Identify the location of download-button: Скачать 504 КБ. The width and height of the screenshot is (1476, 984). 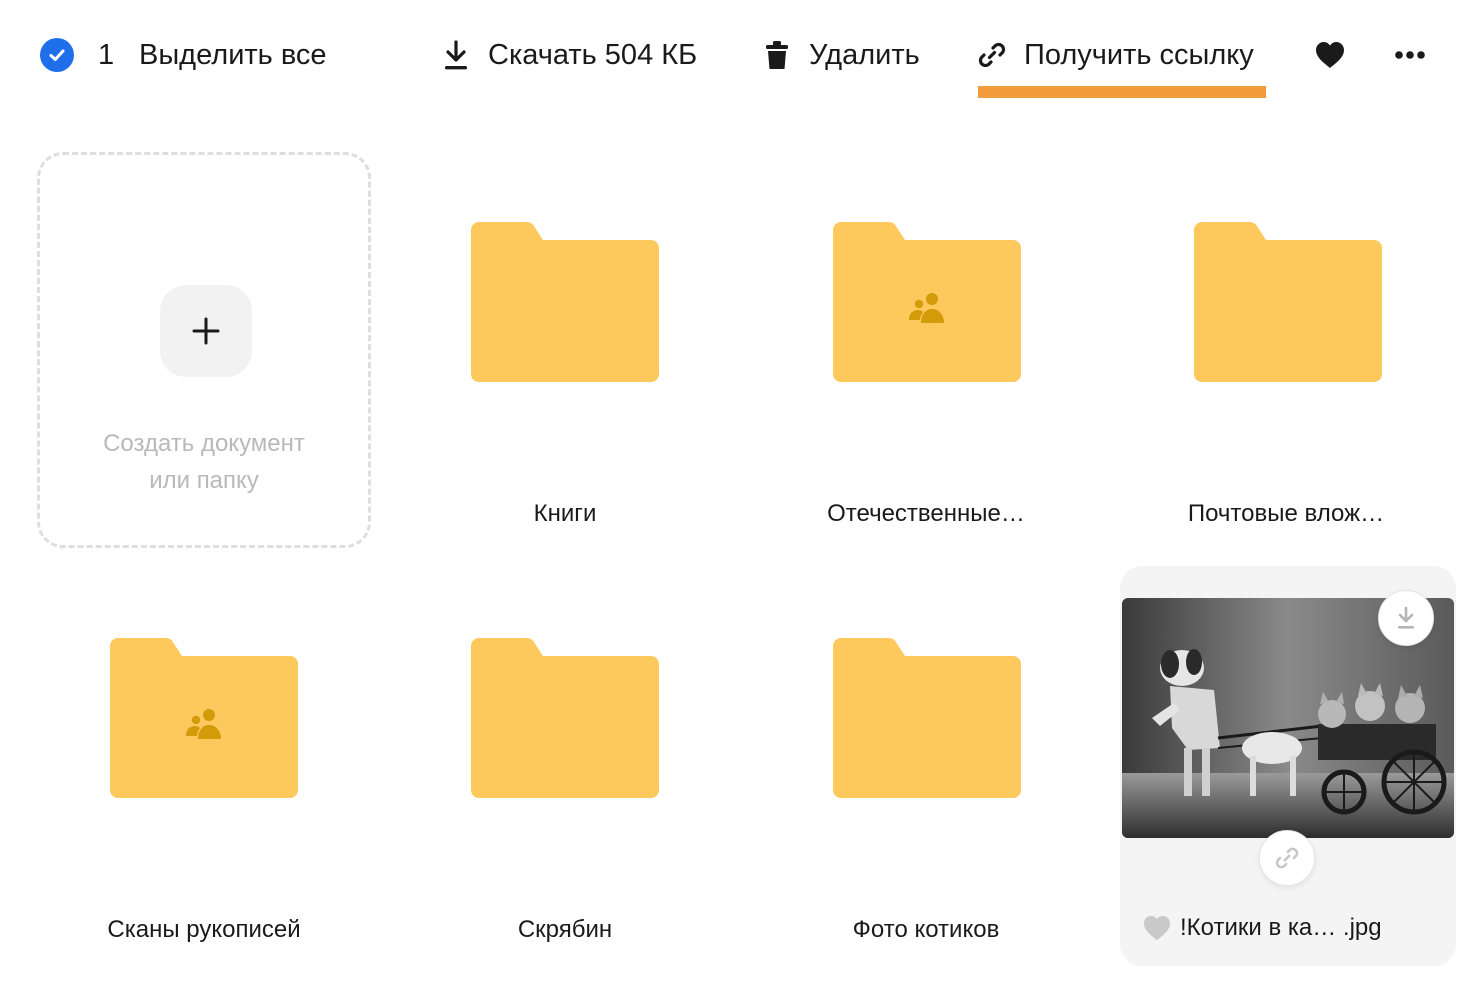
(569, 55).